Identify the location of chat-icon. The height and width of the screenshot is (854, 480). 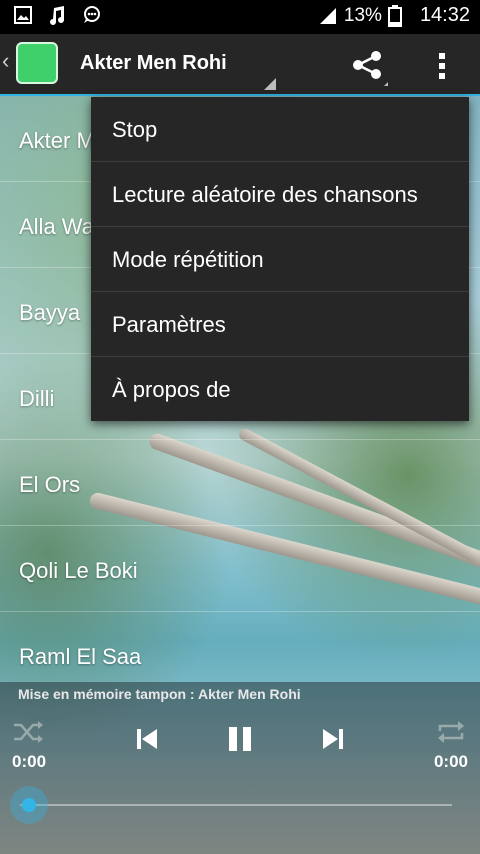
(92, 14).